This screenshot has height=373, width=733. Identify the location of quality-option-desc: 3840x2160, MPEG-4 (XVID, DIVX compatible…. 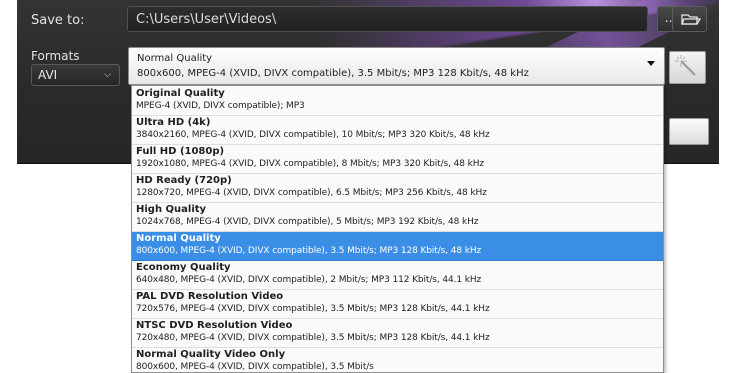
(313, 135).